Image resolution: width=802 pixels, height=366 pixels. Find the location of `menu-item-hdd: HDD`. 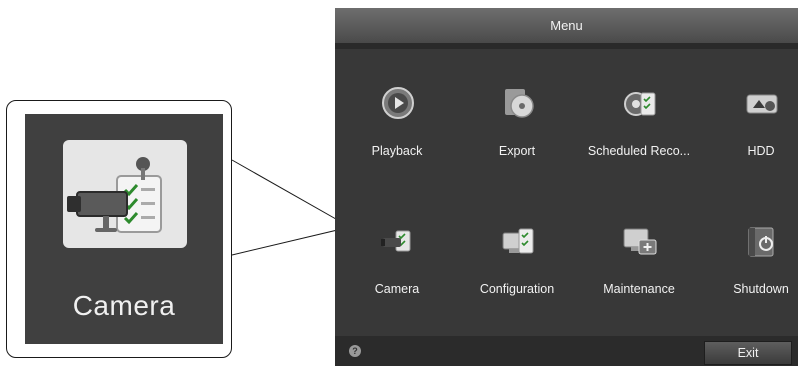

menu-item-hdd: HDD is located at coordinates (753, 113).